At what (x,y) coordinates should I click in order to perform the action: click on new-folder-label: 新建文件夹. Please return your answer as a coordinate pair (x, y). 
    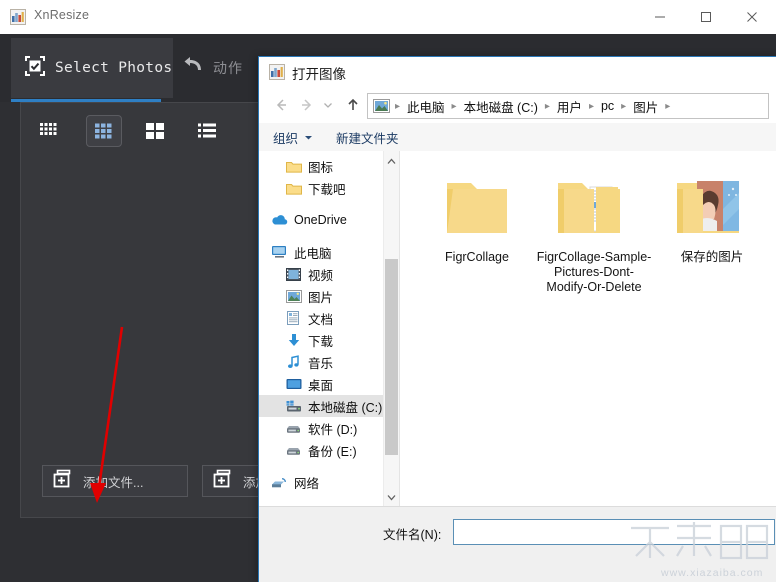
    Looking at the image, I should click on (367, 138).